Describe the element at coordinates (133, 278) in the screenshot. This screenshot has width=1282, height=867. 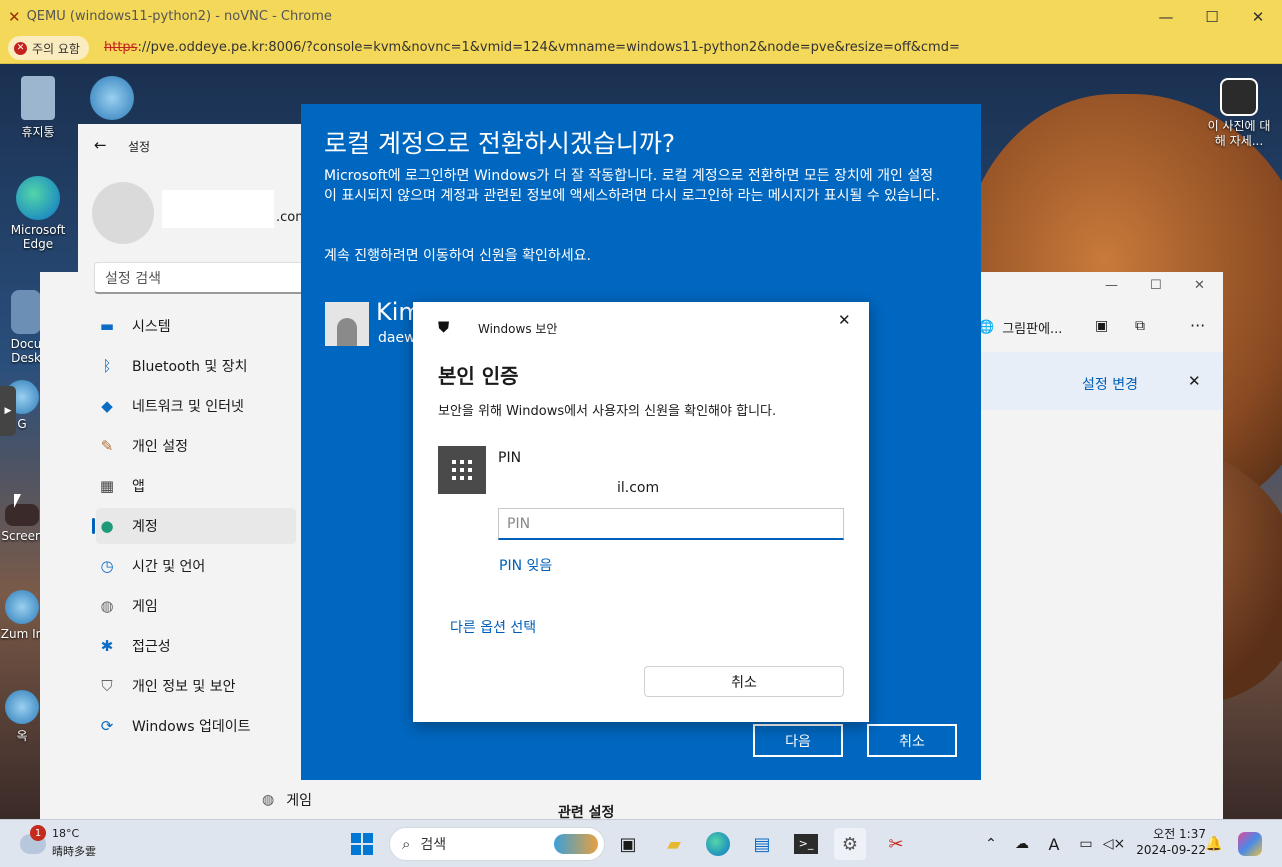
I see `settings-search-placeholder: 설정 검색` at that location.